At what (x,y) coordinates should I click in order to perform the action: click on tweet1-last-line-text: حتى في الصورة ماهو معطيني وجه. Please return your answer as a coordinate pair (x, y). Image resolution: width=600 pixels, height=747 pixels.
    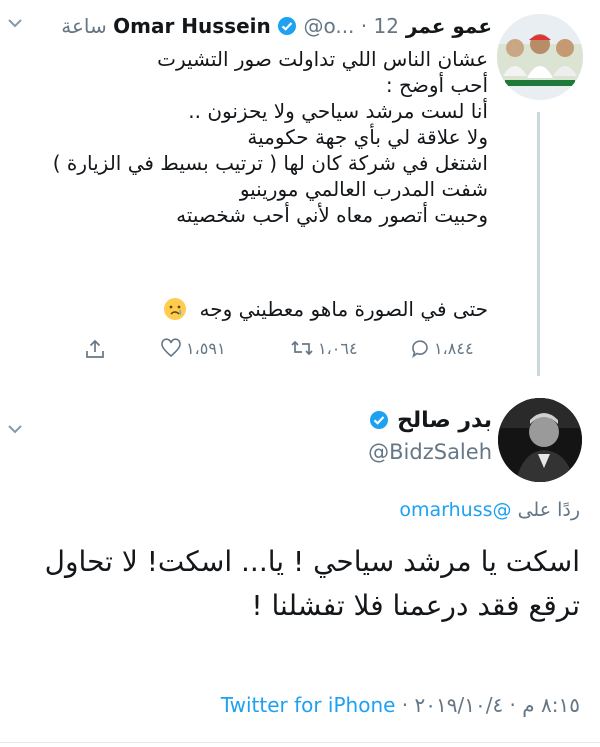
    Looking at the image, I should click on (344, 309).